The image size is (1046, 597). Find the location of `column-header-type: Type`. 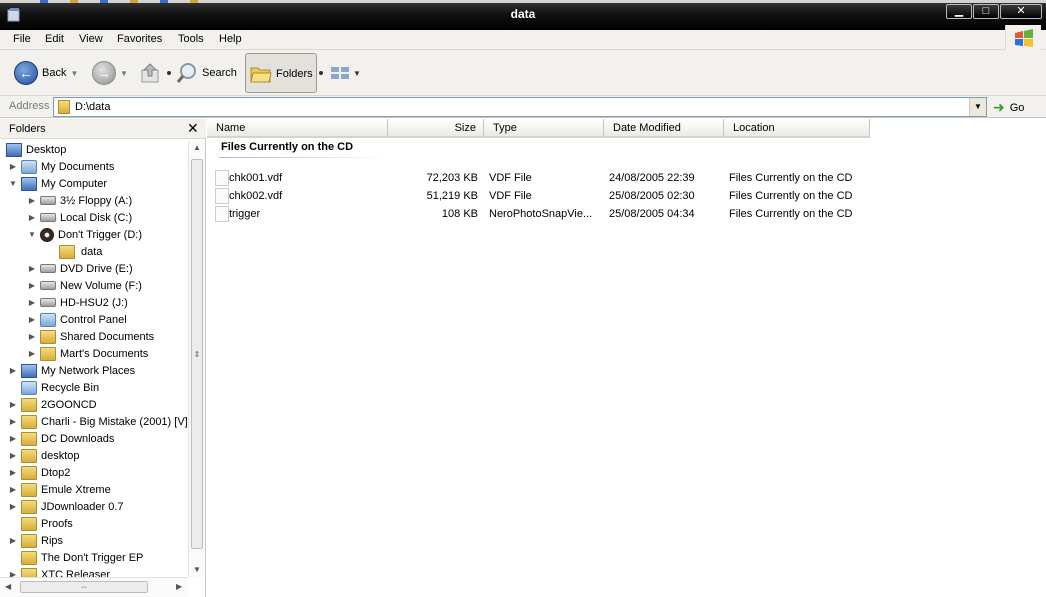

column-header-type: Type is located at coordinates (544, 128).